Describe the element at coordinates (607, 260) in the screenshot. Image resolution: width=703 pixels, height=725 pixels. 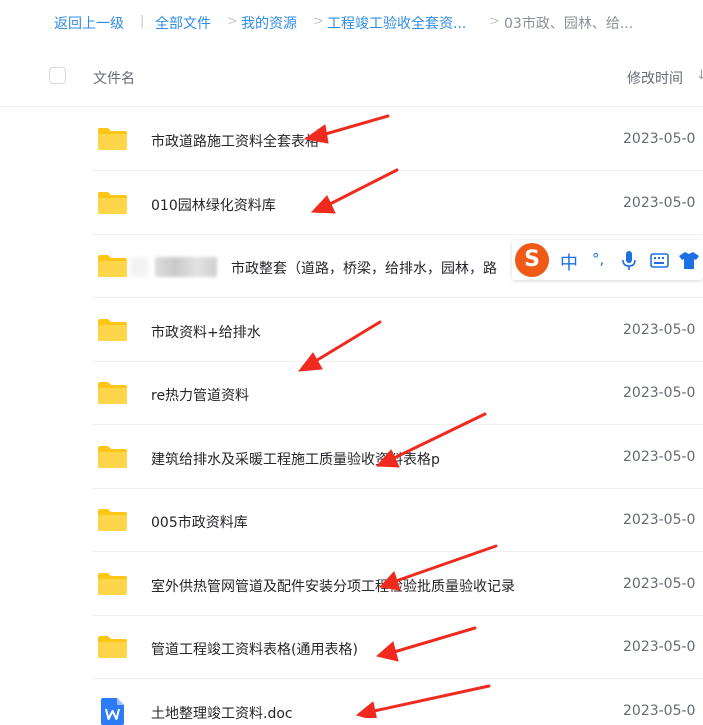
I see `ime-toolbar: S 中 °,` at that location.